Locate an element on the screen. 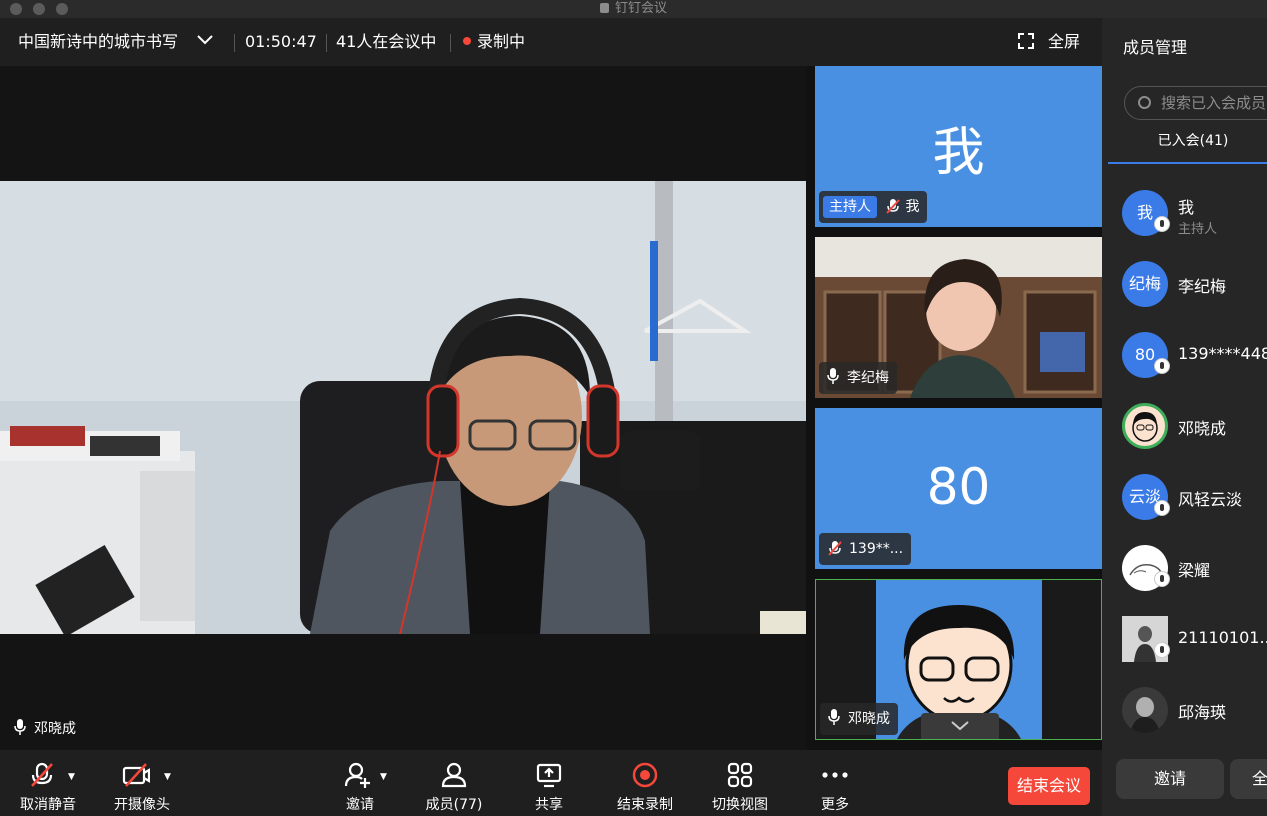 The image size is (1267, 816). more-icon is located at coordinates (835, 775).